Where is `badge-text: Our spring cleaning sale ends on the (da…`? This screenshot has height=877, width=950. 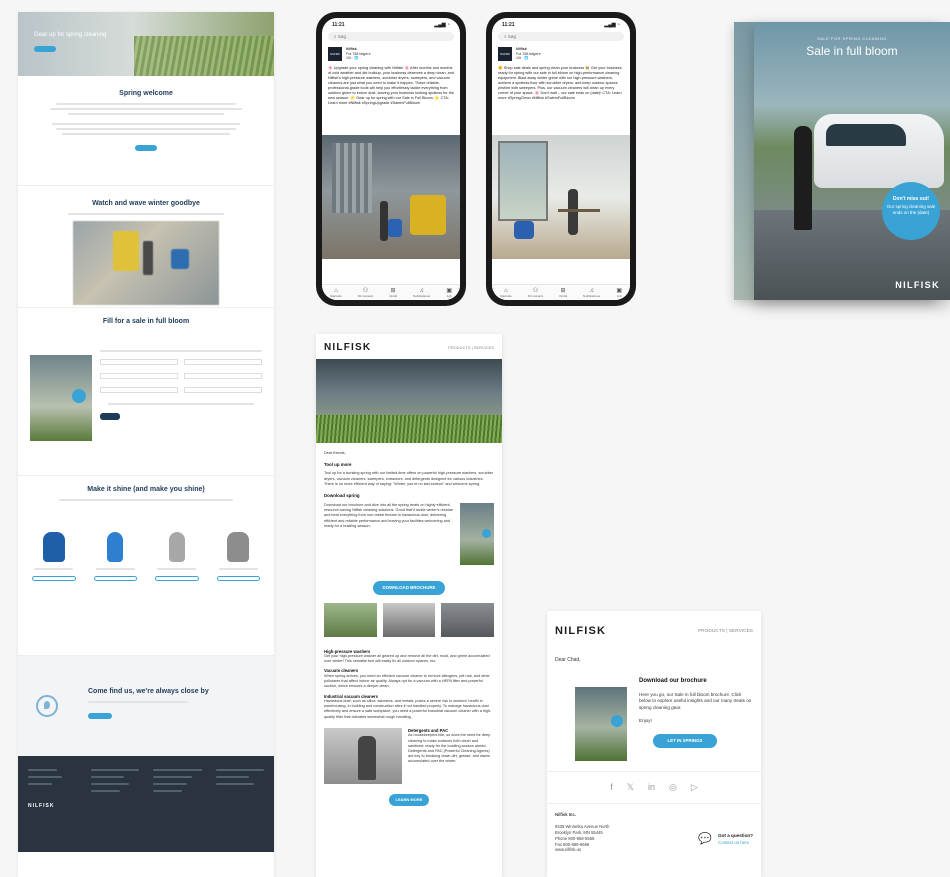
badge-text: Our spring cleaning sale ends on the (da… is located at coordinates (911, 209).